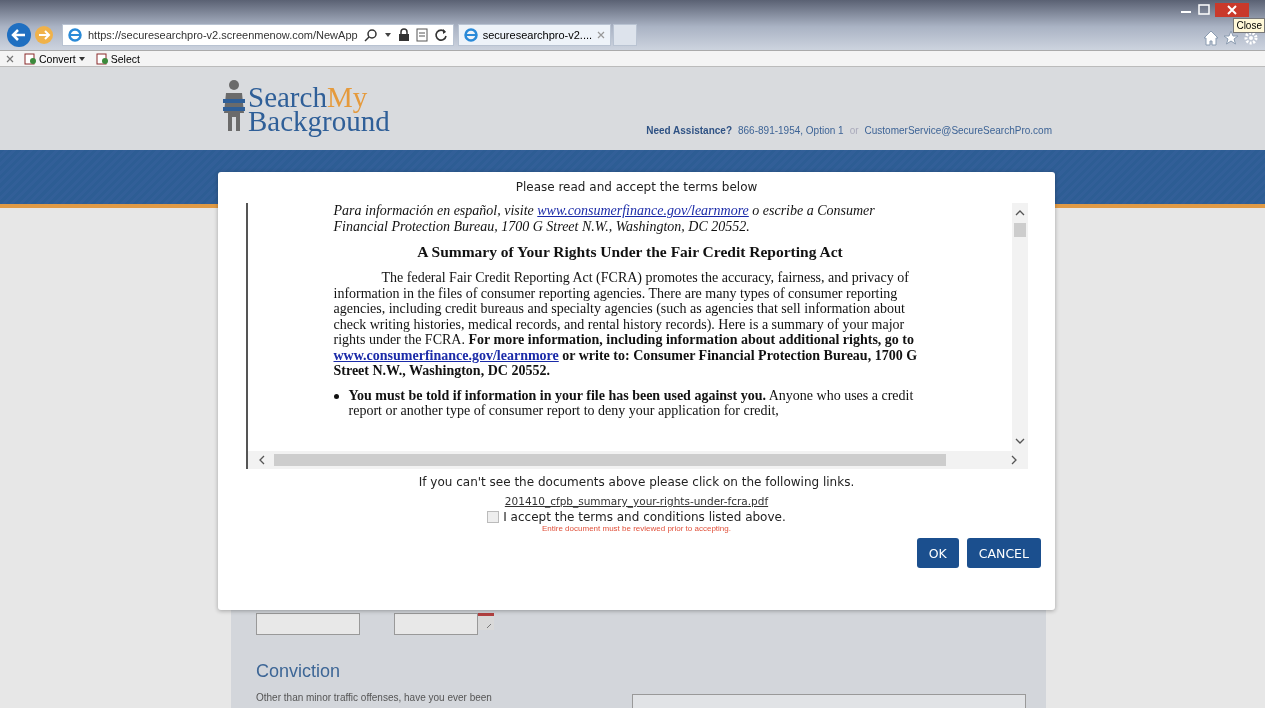 The height and width of the screenshot is (708, 1265). I want to click on dialog-button: OK, so click(937, 553).